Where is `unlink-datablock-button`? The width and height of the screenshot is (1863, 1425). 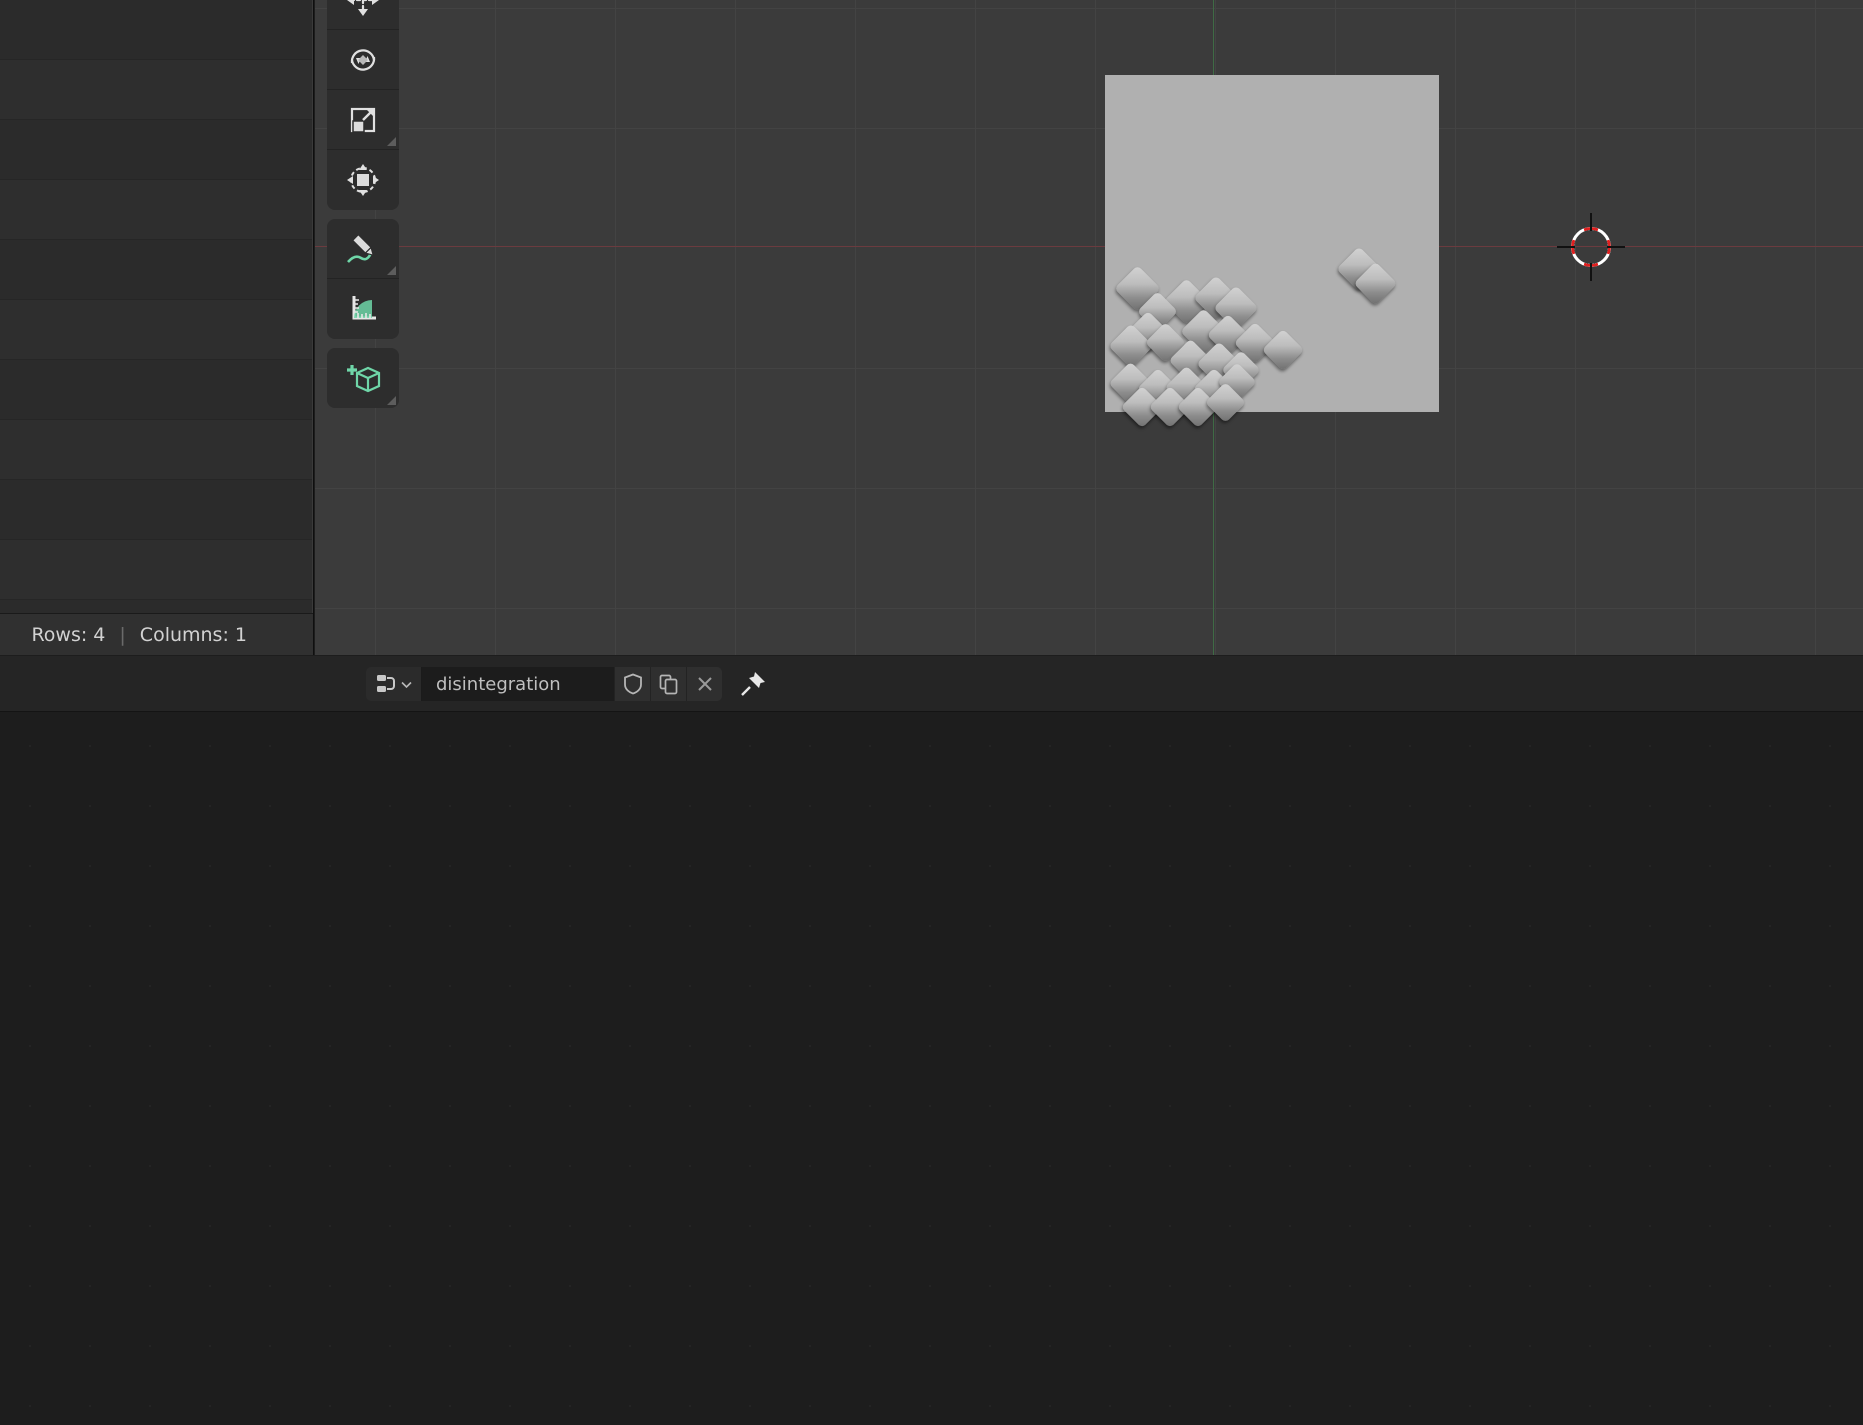 unlink-datablock-button is located at coordinates (704, 684).